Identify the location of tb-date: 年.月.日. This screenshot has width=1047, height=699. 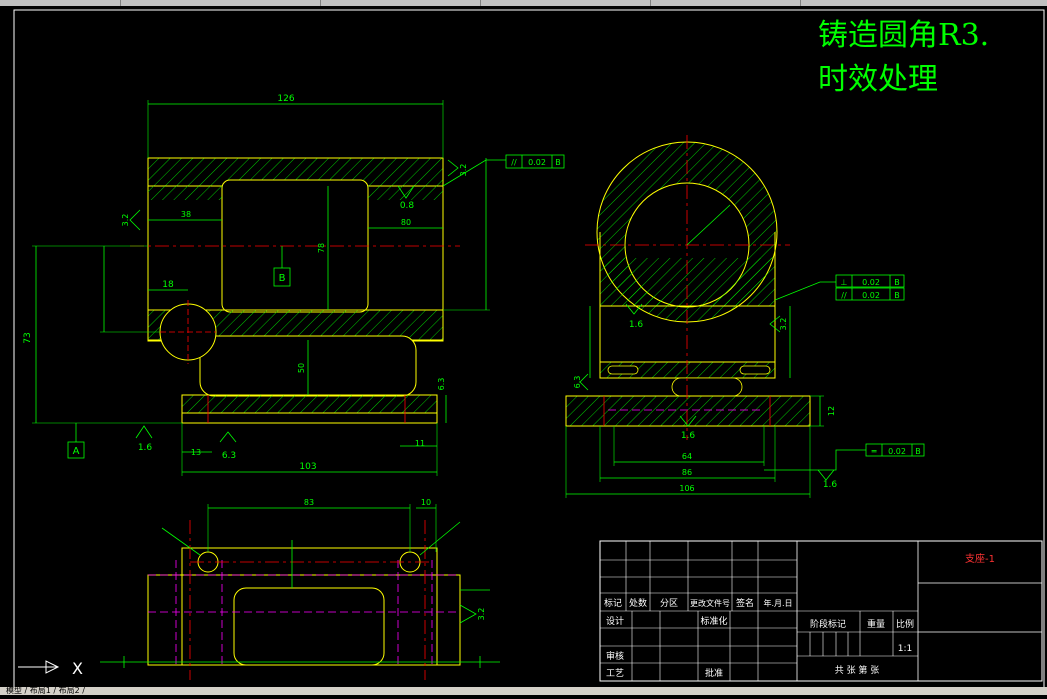
(777, 603).